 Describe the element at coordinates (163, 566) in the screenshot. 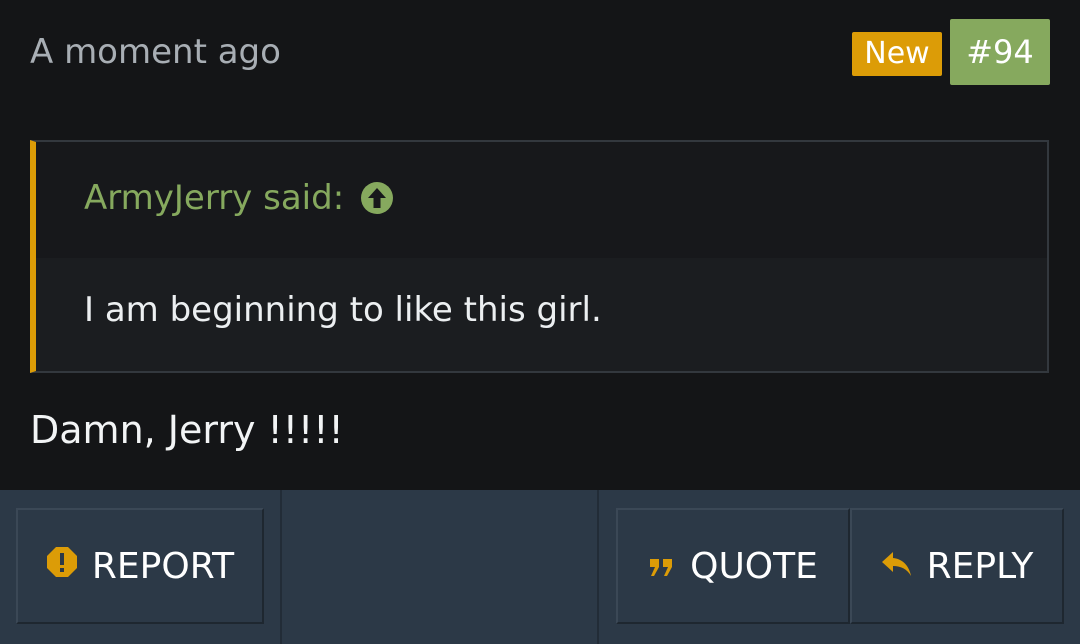

I see `report-label: REPORT` at that location.